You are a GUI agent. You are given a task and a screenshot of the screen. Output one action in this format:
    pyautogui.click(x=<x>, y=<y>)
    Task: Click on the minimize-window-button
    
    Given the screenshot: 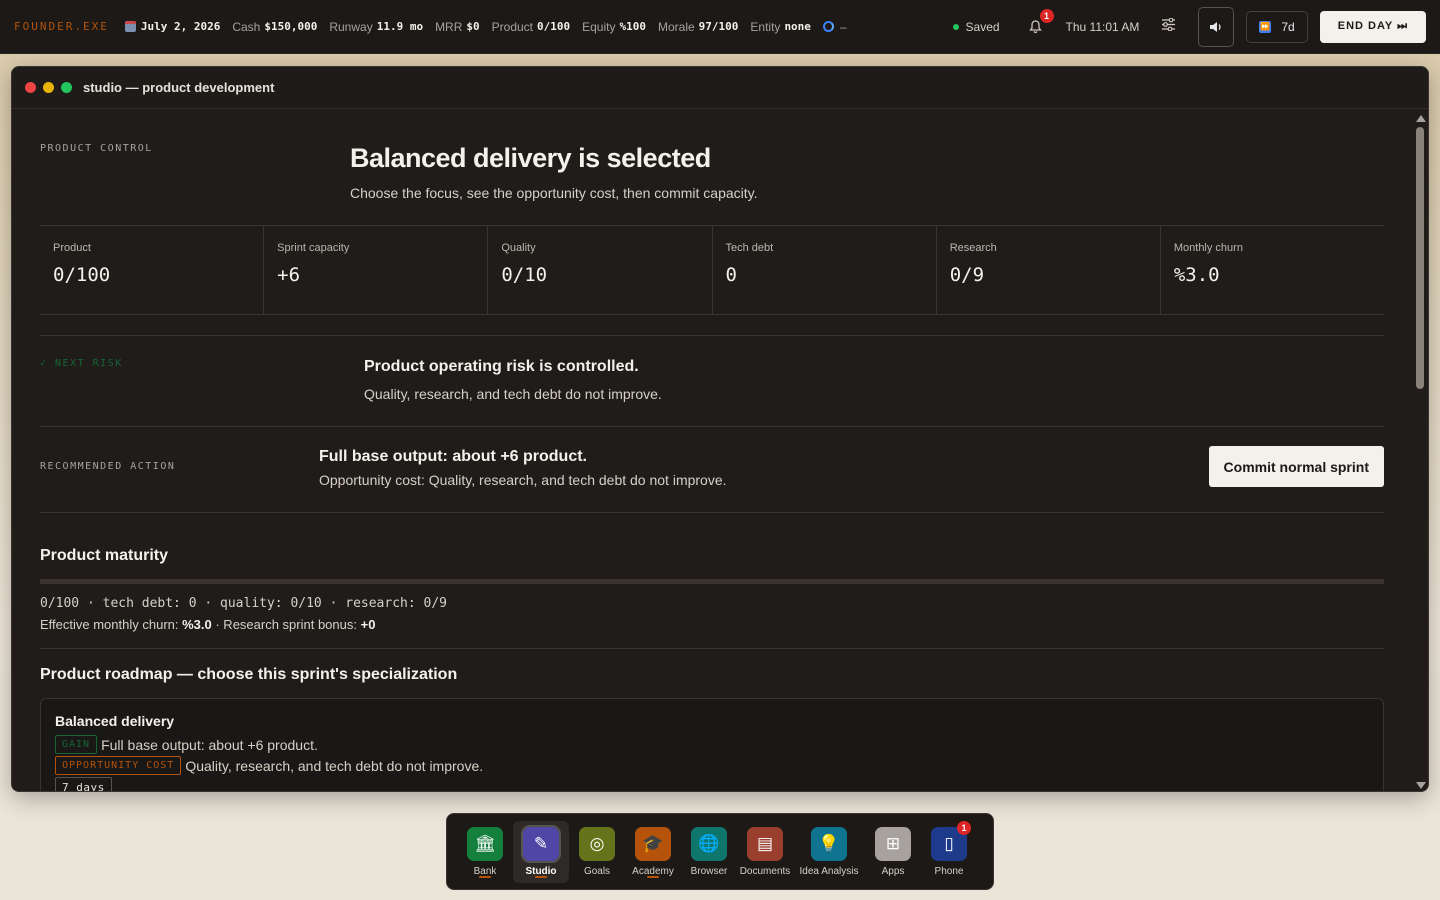 What is the action you would take?
    pyautogui.click(x=48, y=87)
    